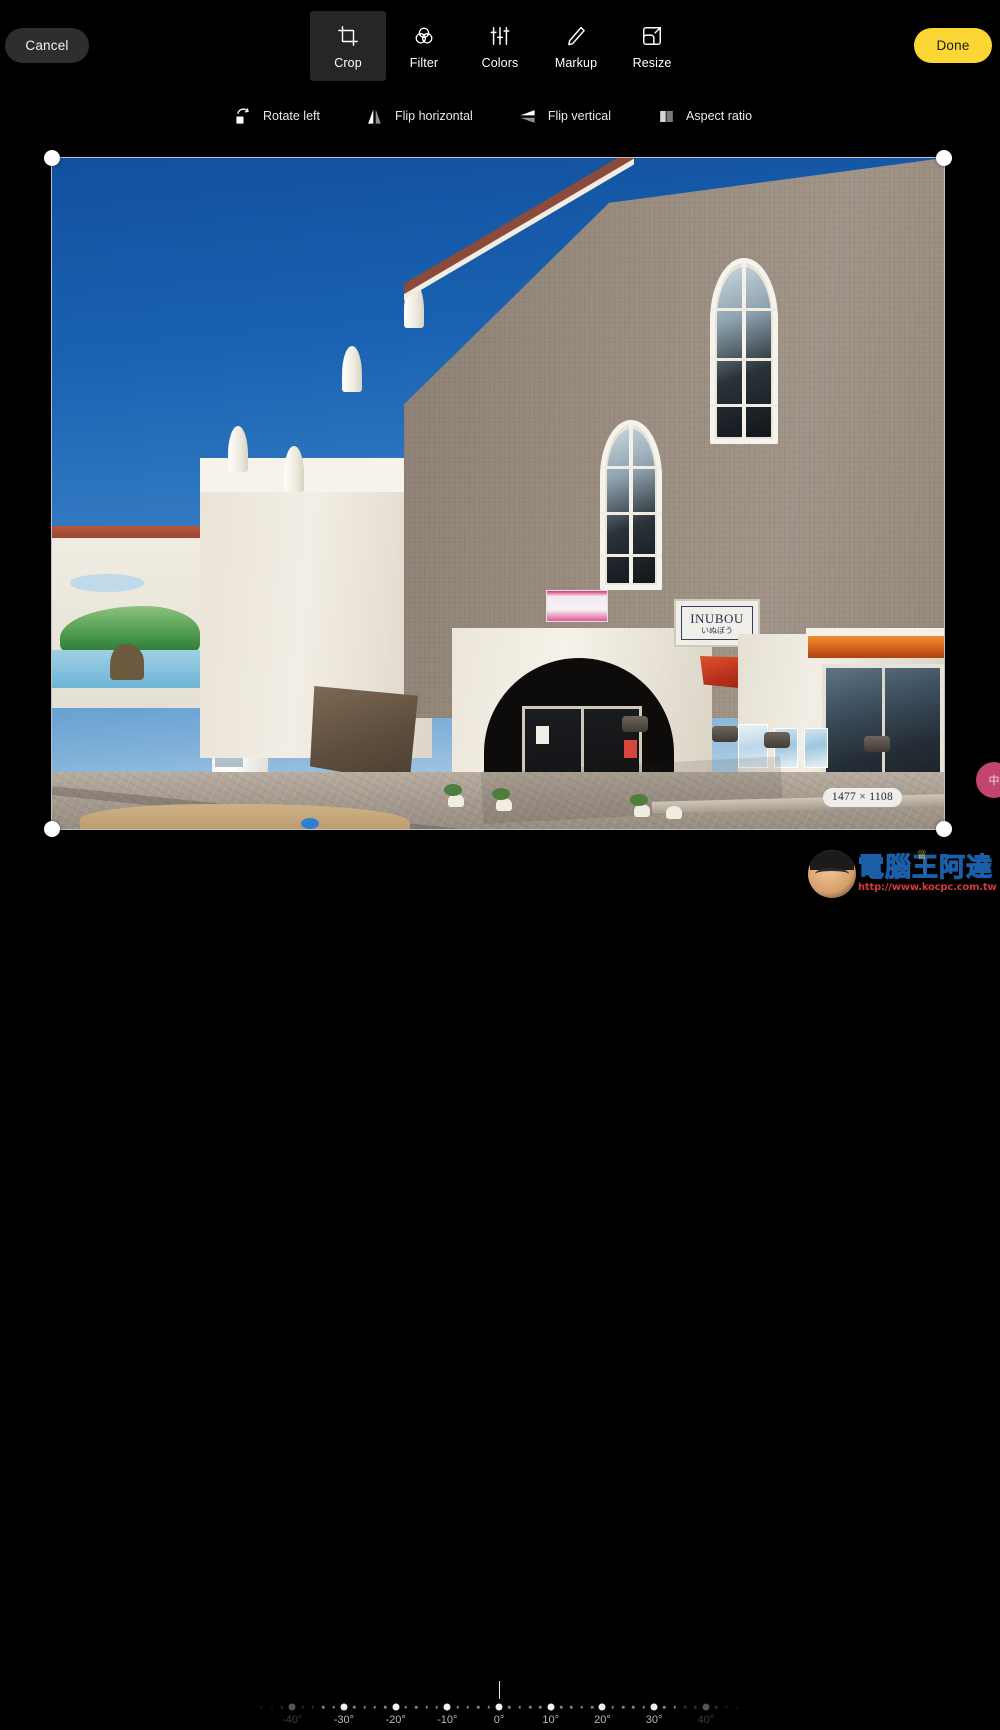 This screenshot has width=1000, height=1730. I want to click on rotation-track, so click(500, 1707).